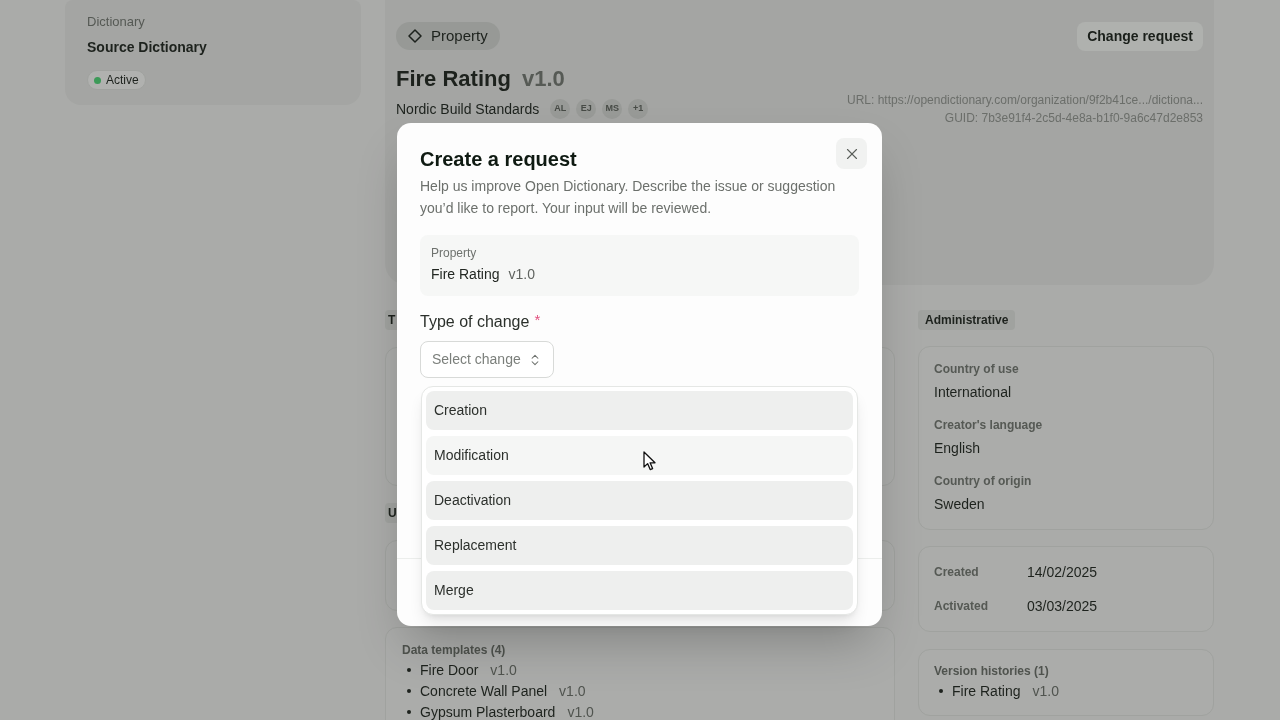 The height and width of the screenshot is (720, 1280). Describe the element at coordinates (1063, 572) in the screenshot. I see `date-value: 14/02/2025` at that location.